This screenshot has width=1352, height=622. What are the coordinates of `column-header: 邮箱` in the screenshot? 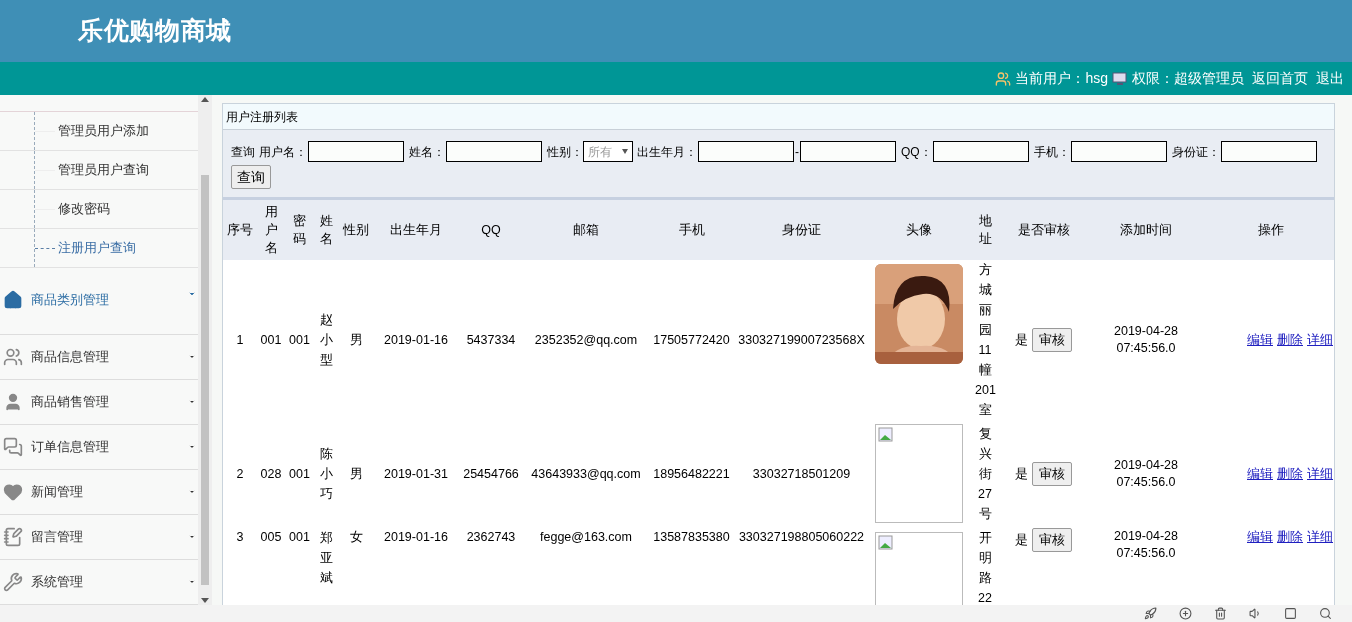 It's located at (586, 230).